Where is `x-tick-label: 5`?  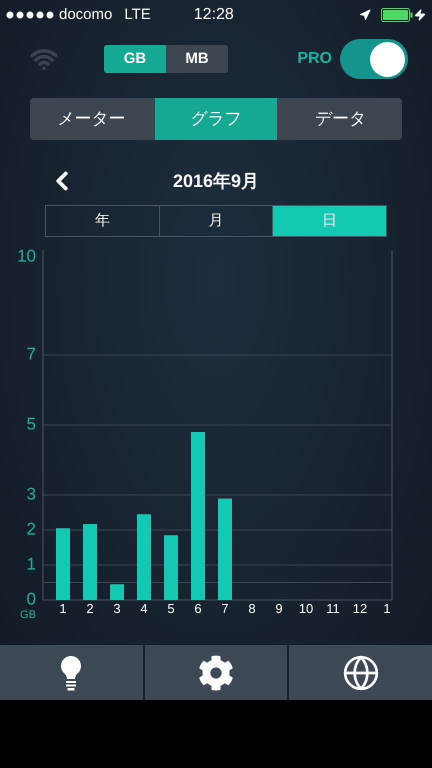
x-tick-label: 5 is located at coordinates (171, 608).